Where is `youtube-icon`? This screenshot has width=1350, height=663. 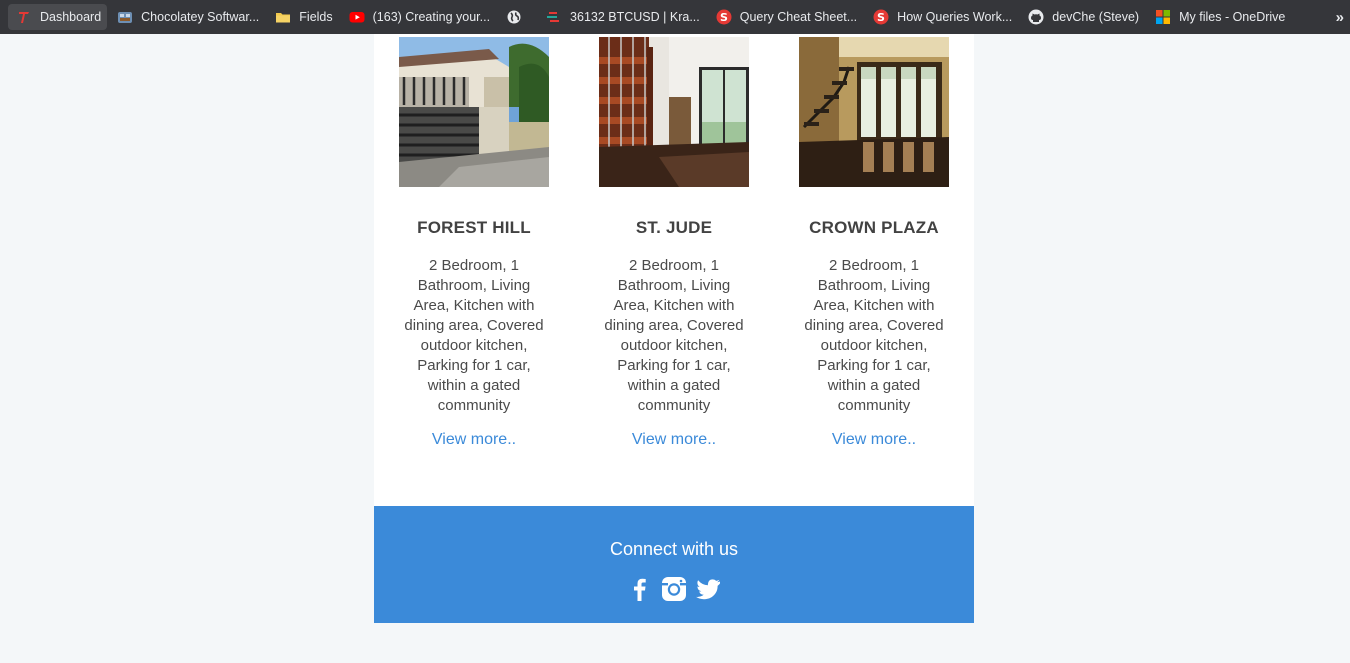
youtube-icon is located at coordinates (357, 17).